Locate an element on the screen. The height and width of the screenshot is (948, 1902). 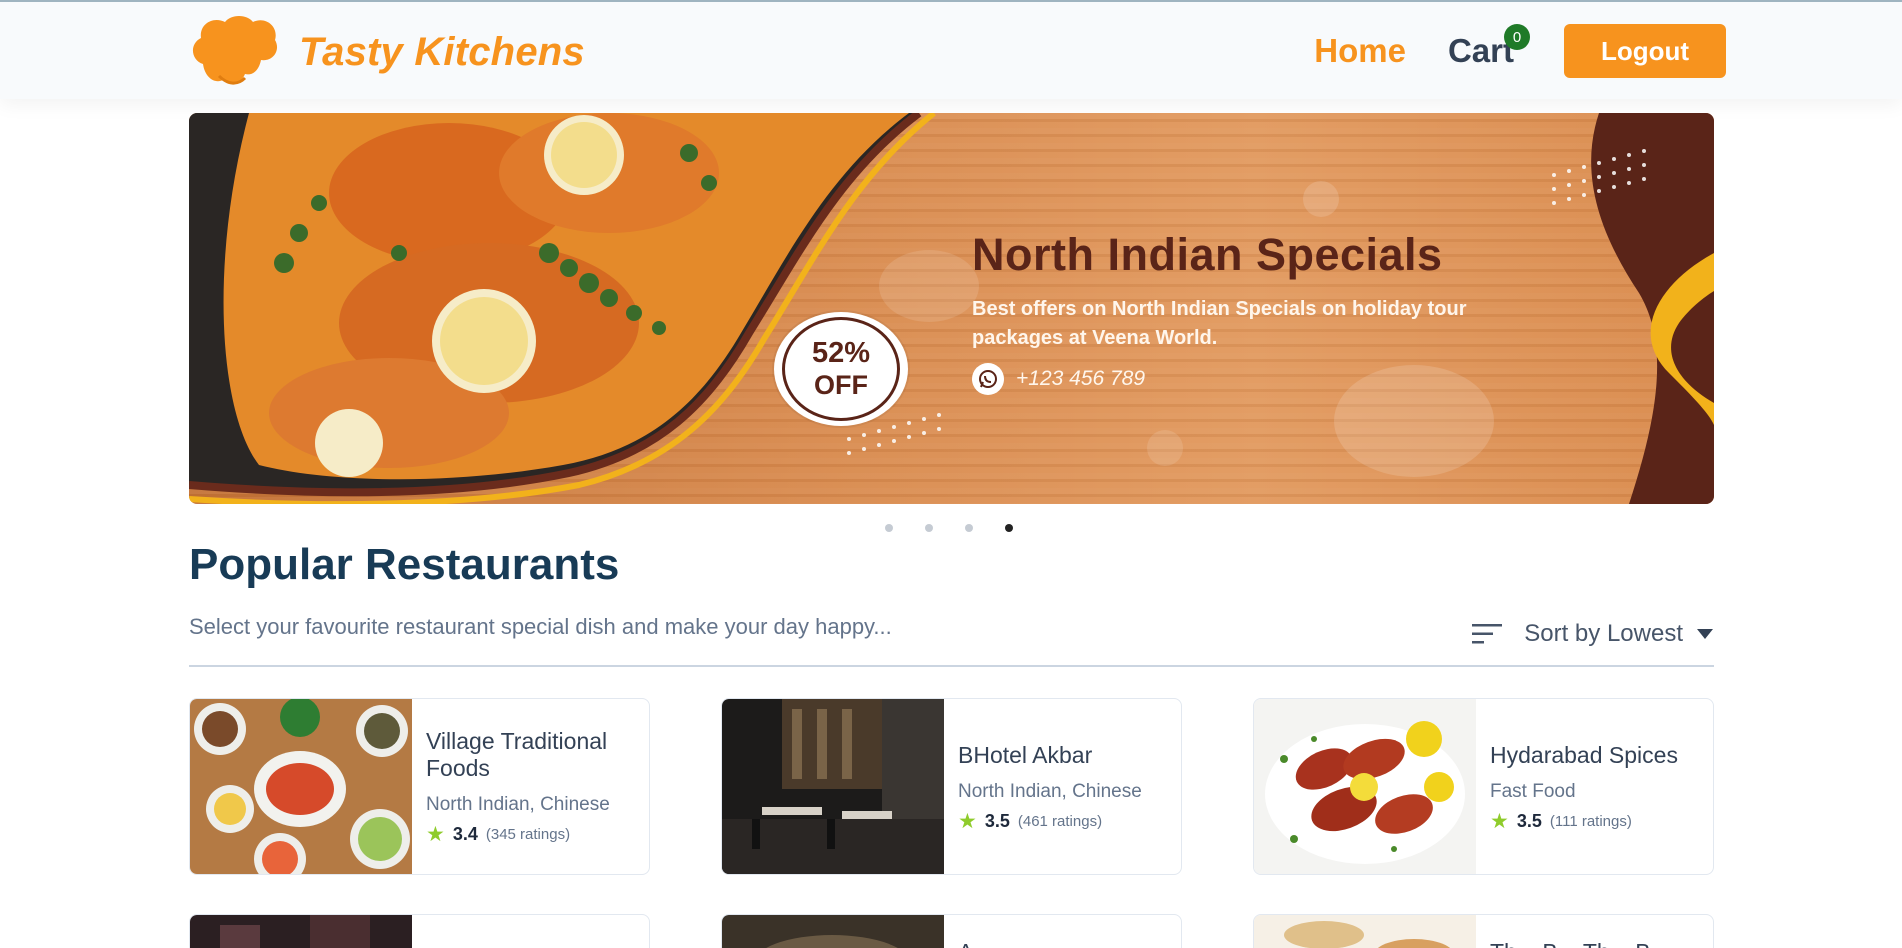
logout-button: Logout is located at coordinates (1645, 51).